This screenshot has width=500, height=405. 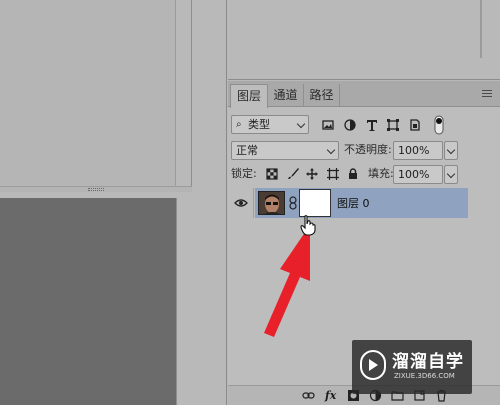 What do you see at coordinates (487, 94) in the screenshot?
I see `panel-menu-icon` at bounding box center [487, 94].